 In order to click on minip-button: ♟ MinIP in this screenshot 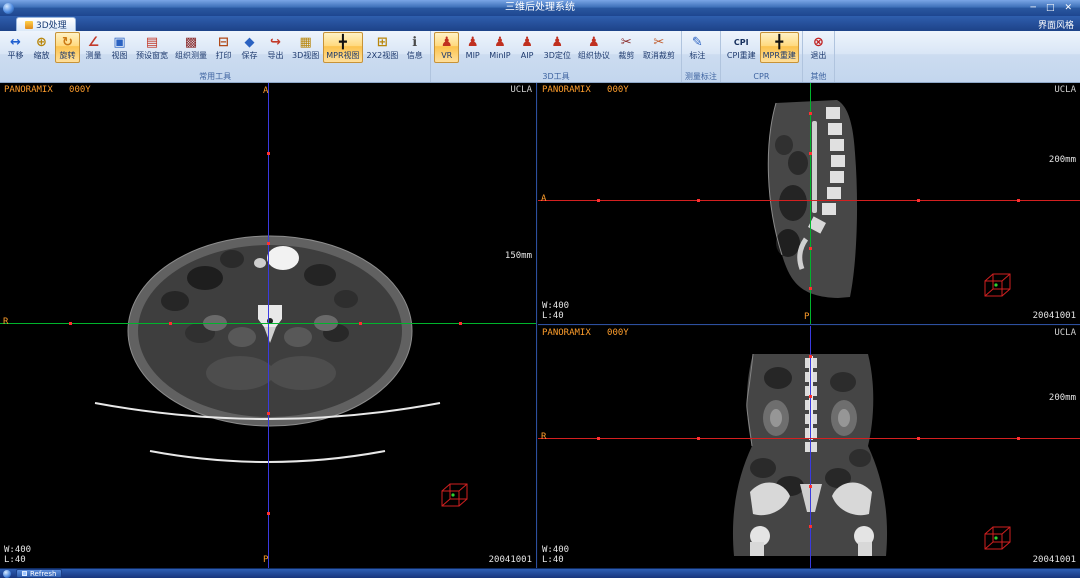, I will do `click(499, 47)`.